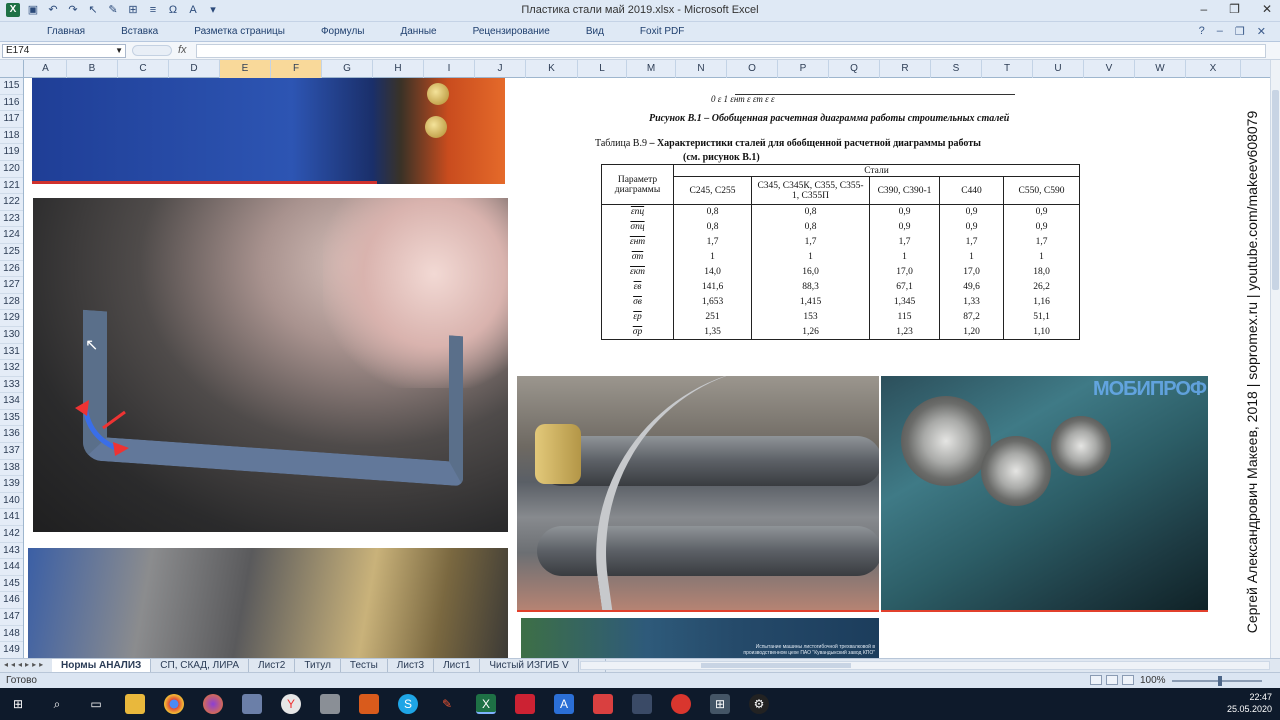 The image size is (1280, 720). I want to click on minimize-button: –, so click(1203, 9).